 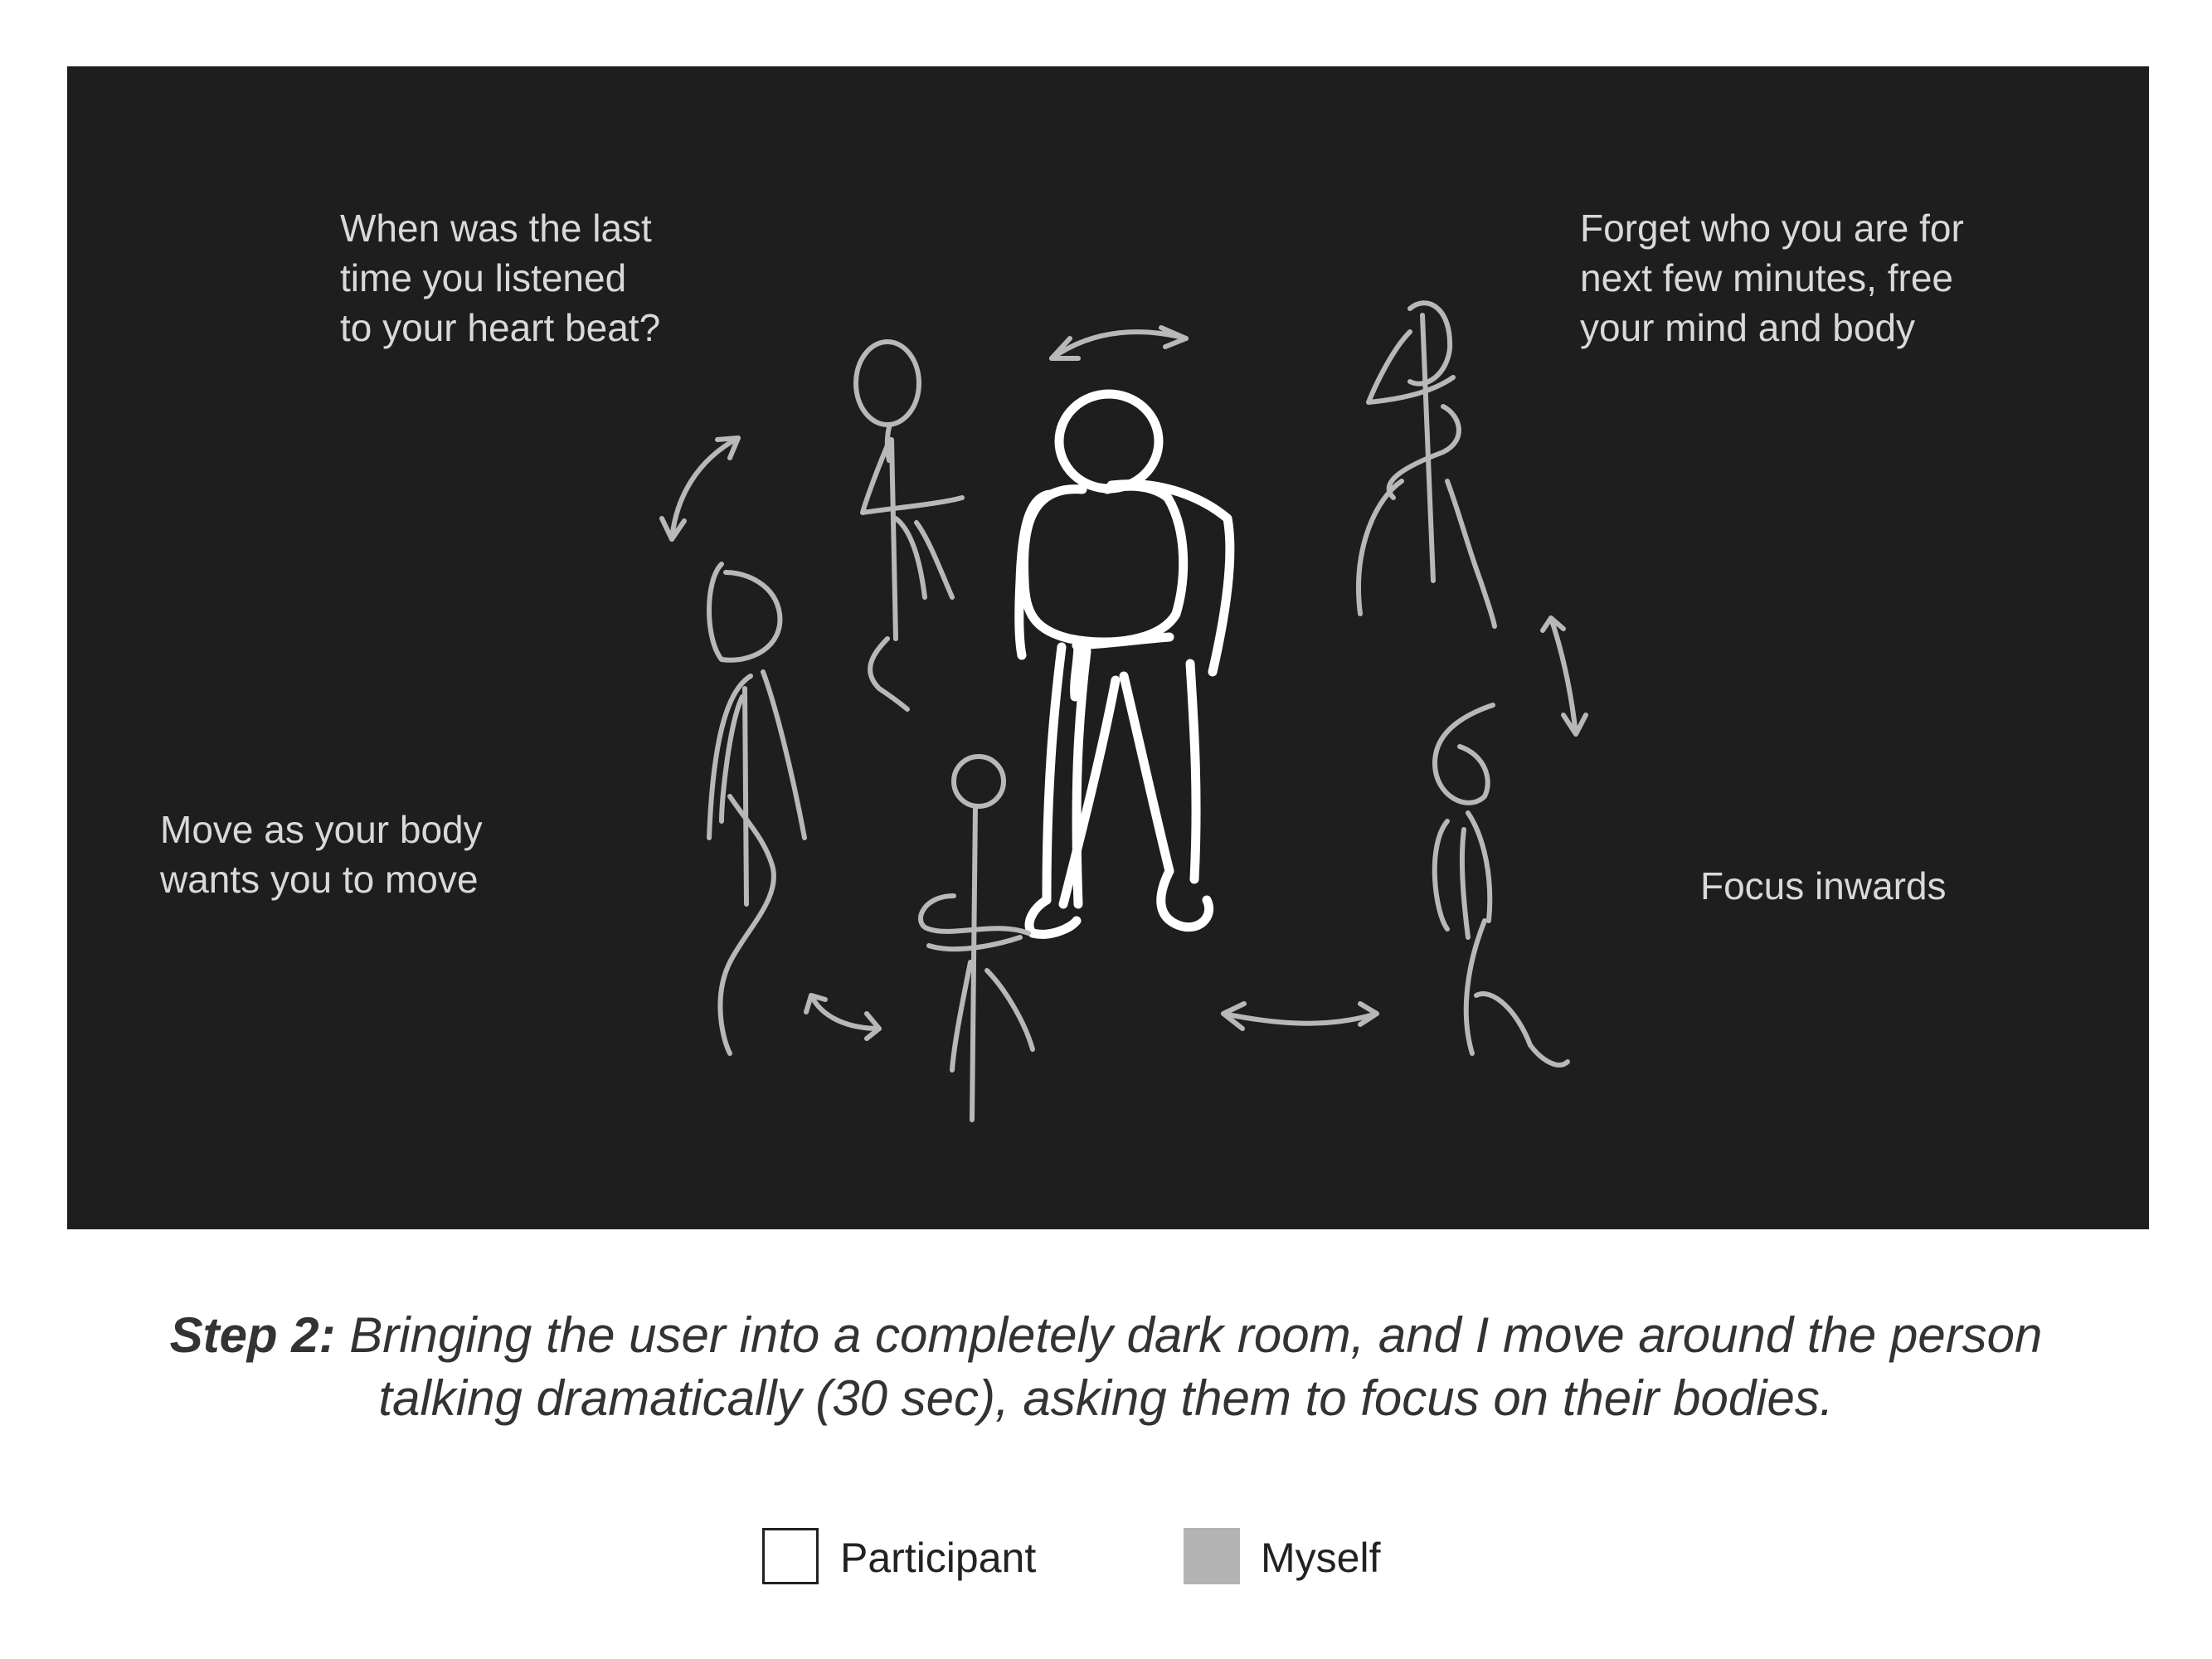 I want to click on legend-label-myself: Myself, so click(x=1321, y=1558).